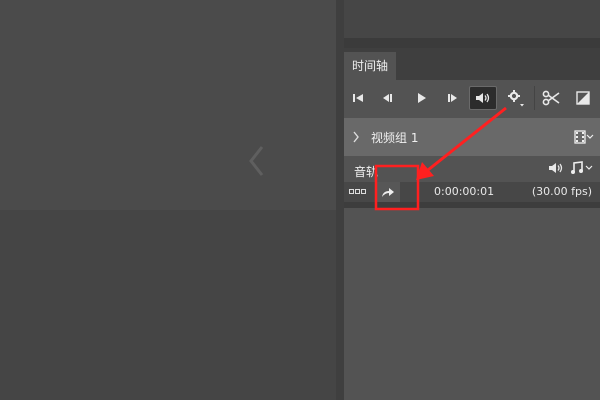 Image resolution: width=600 pixels, height=400 pixels. I want to click on scissors-icon, so click(551, 98).